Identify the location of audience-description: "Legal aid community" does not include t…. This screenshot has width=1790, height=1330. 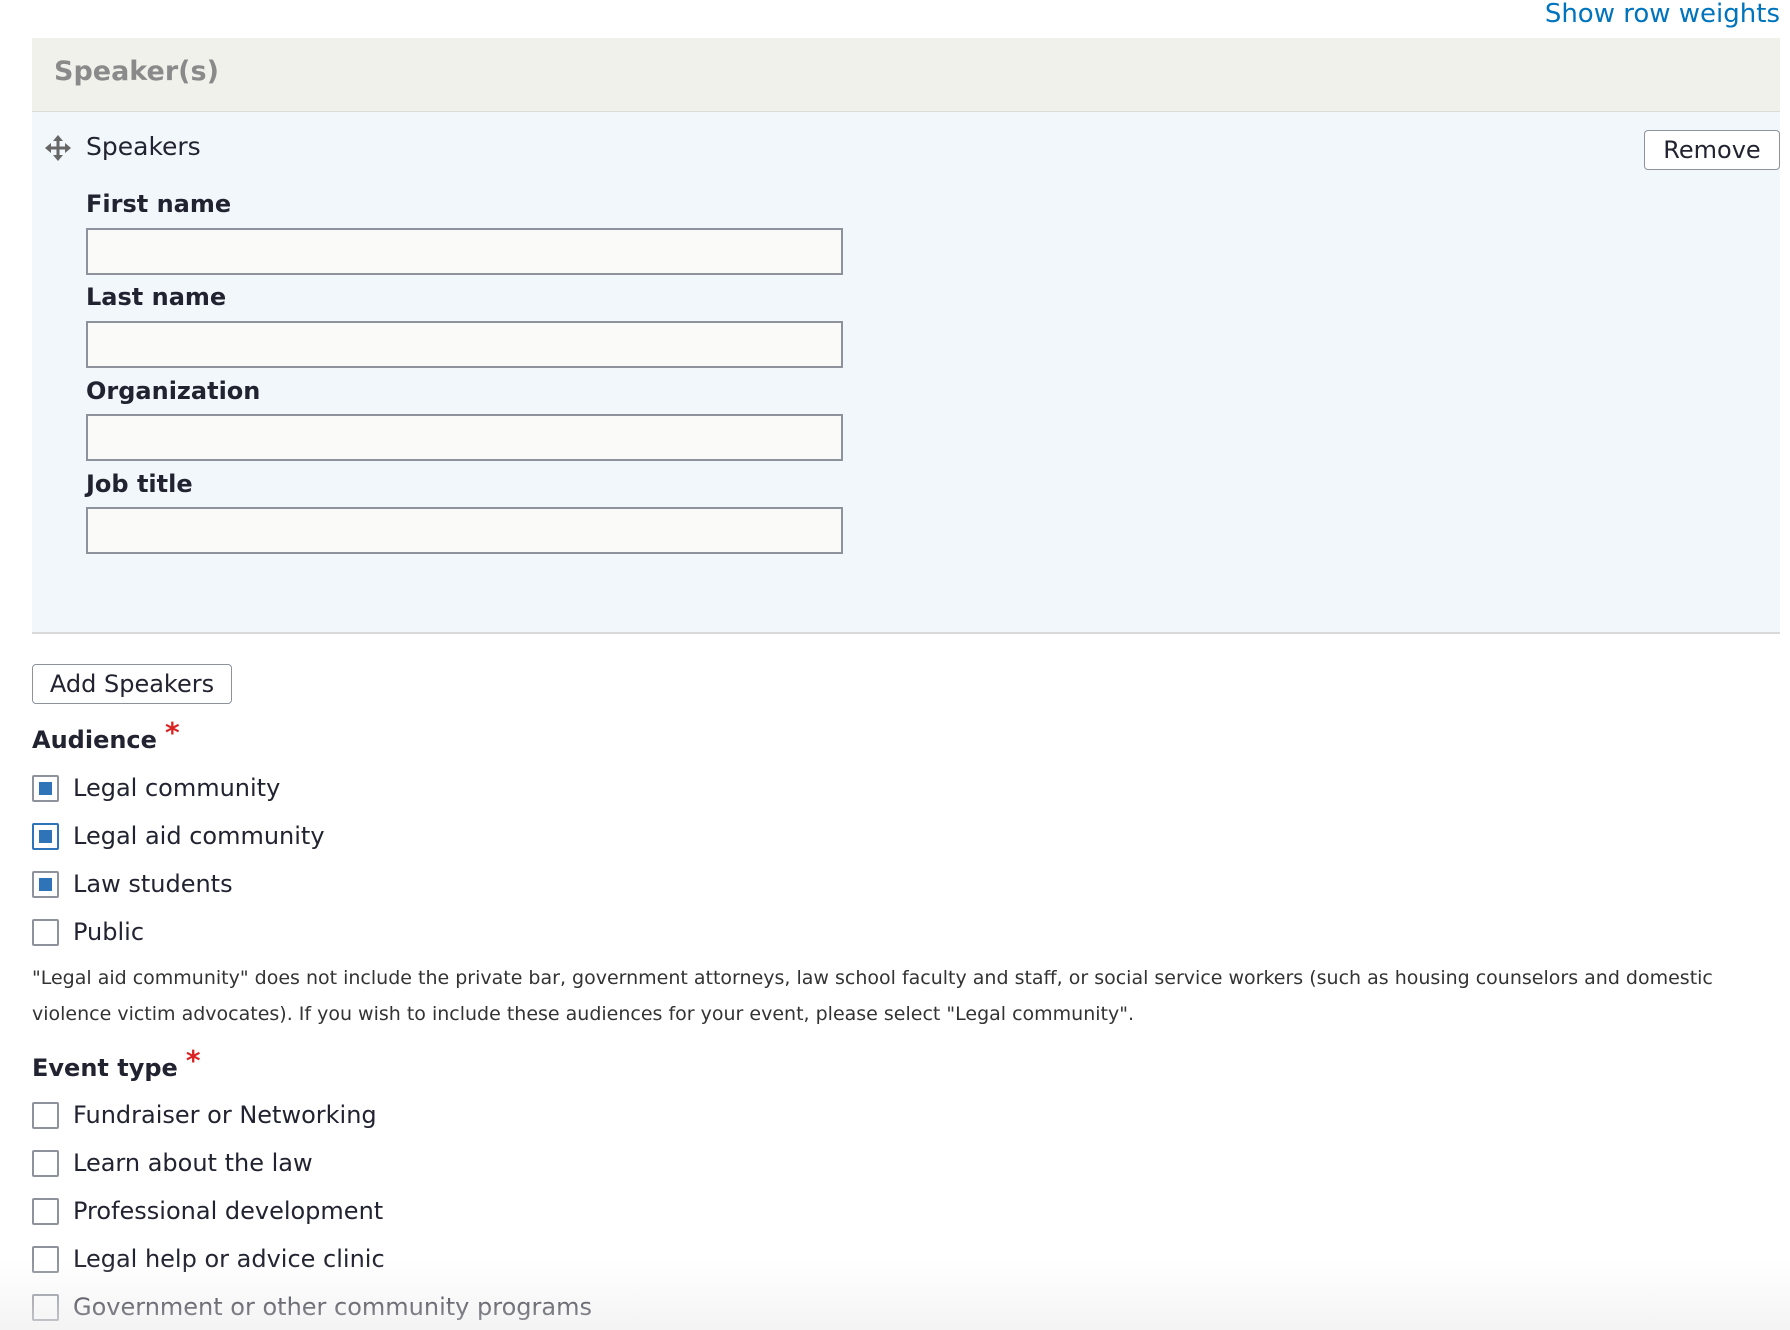
(872, 996).